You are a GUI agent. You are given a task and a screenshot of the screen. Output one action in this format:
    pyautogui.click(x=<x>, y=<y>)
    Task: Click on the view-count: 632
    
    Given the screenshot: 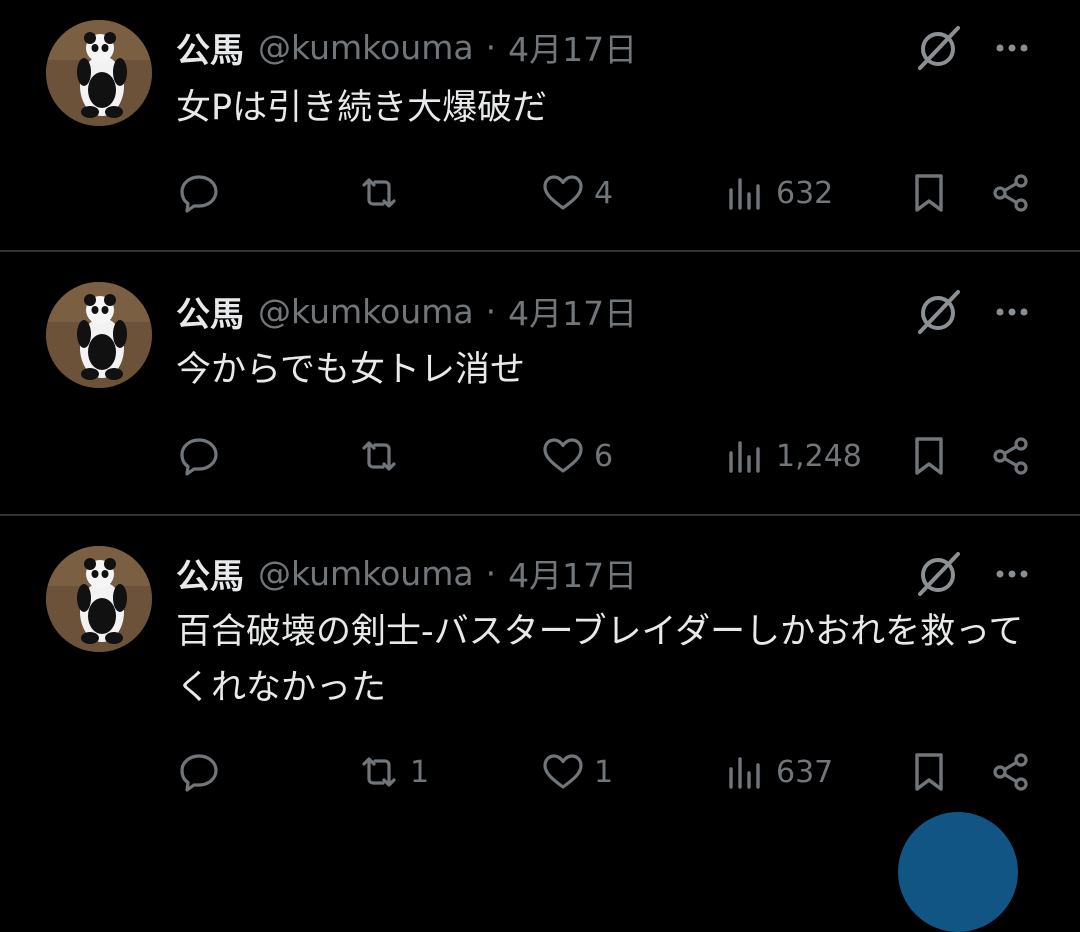 What is the action you would take?
    pyautogui.click(x=805, y=193)
    